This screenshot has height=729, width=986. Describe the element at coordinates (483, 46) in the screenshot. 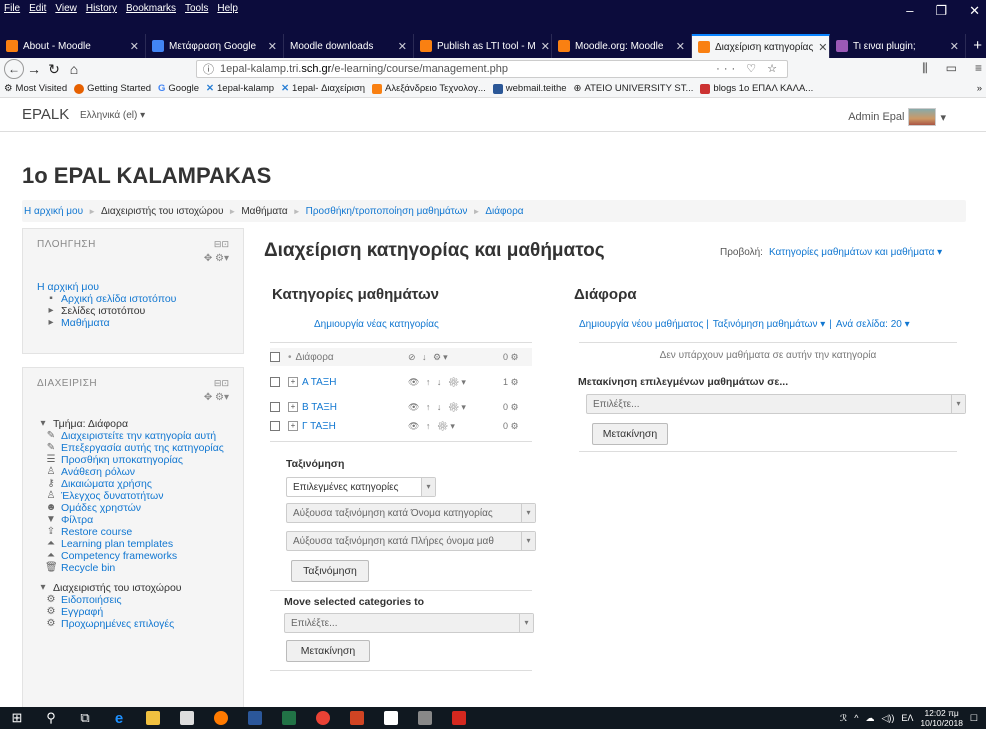

I see `tab-publish-lti: Publish as LTI tool - M ✕` at that location.